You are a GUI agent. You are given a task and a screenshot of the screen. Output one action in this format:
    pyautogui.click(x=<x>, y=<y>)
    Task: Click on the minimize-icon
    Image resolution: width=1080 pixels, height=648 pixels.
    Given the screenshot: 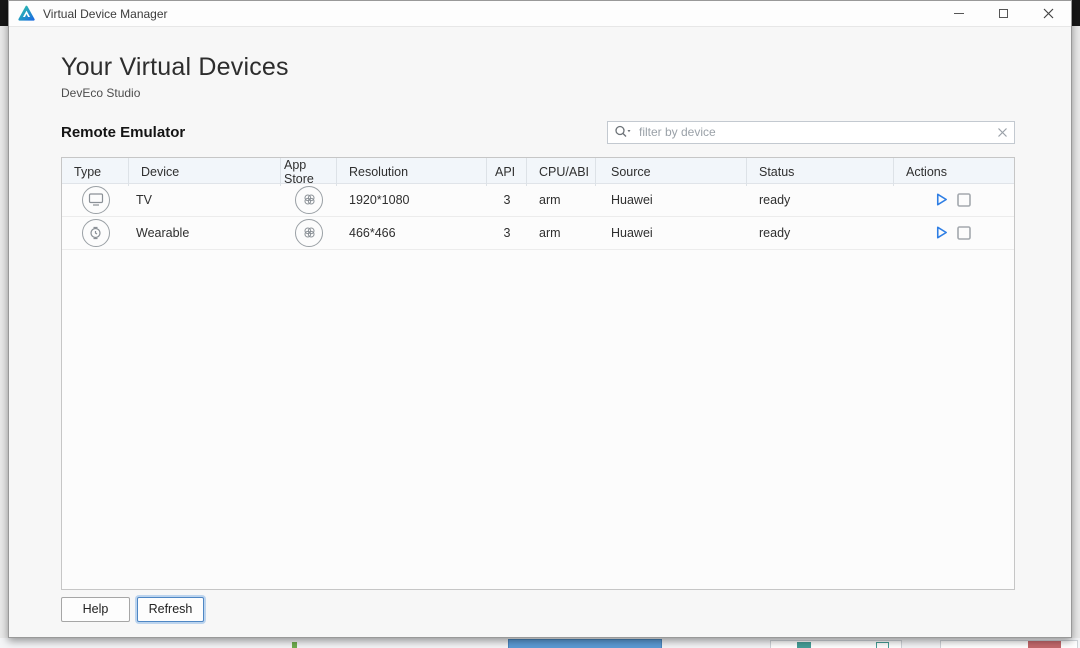 What is the action you would take?
    pyautogui.click(x=958, y=13)
    